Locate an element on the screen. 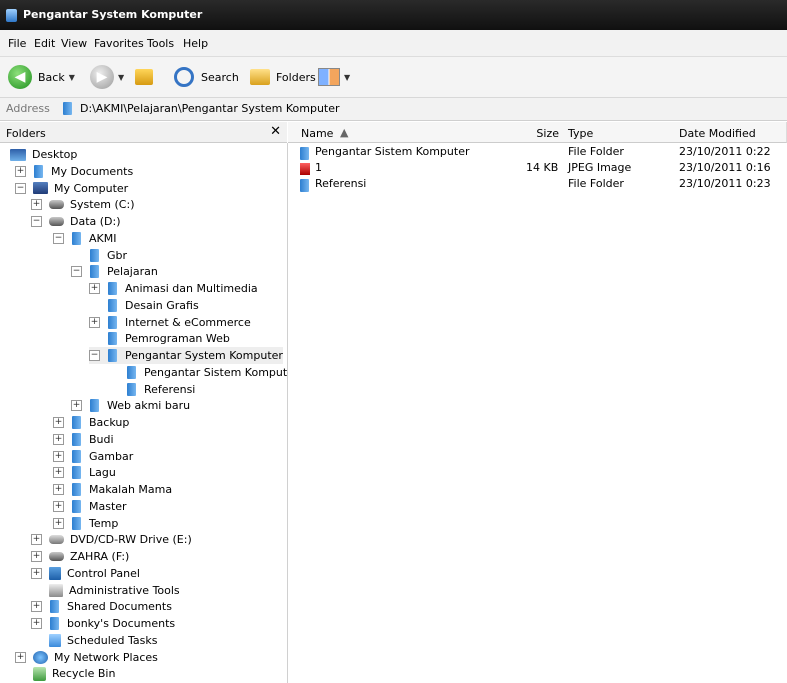 This screenshot has width=787, height=683. menu-favorites: Favorites is located at coordinates (119, 43).